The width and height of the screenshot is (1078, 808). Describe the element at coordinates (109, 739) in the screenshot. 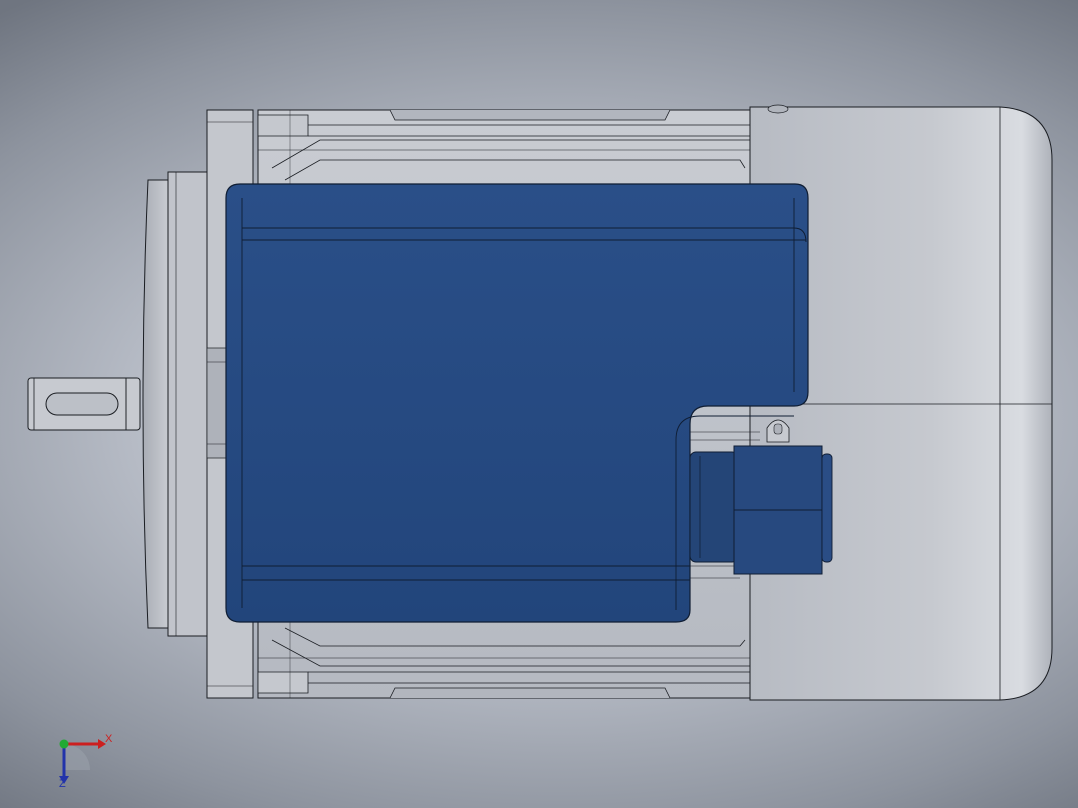

I see `x-axis-label: X` at that location.